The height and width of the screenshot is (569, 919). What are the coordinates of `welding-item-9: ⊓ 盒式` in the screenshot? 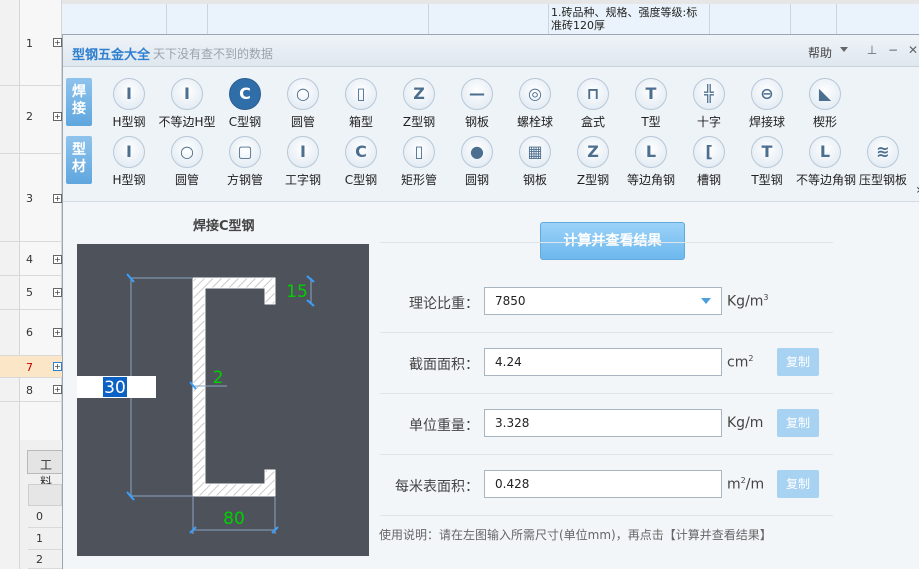 It's located at (593, 104).